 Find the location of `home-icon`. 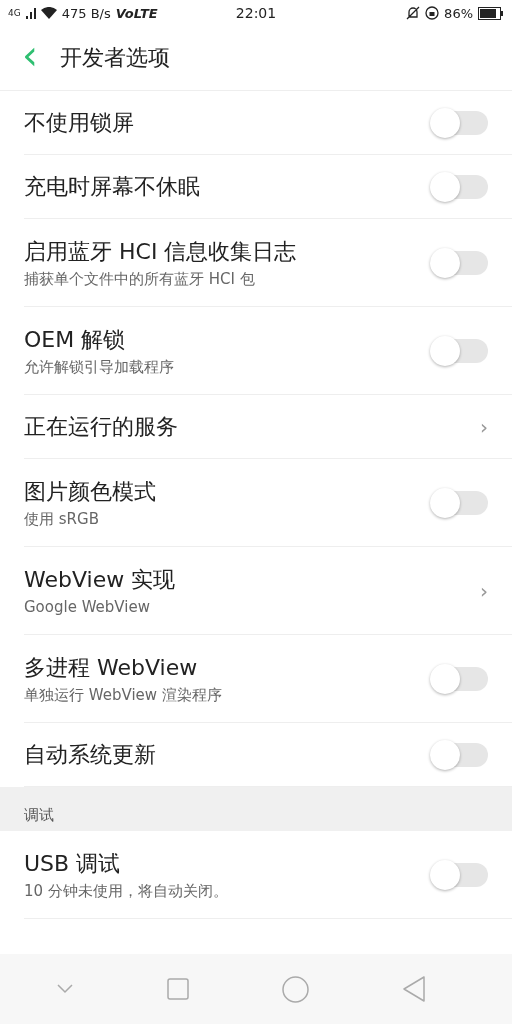

home-icon is located at coordinates (296, 989).